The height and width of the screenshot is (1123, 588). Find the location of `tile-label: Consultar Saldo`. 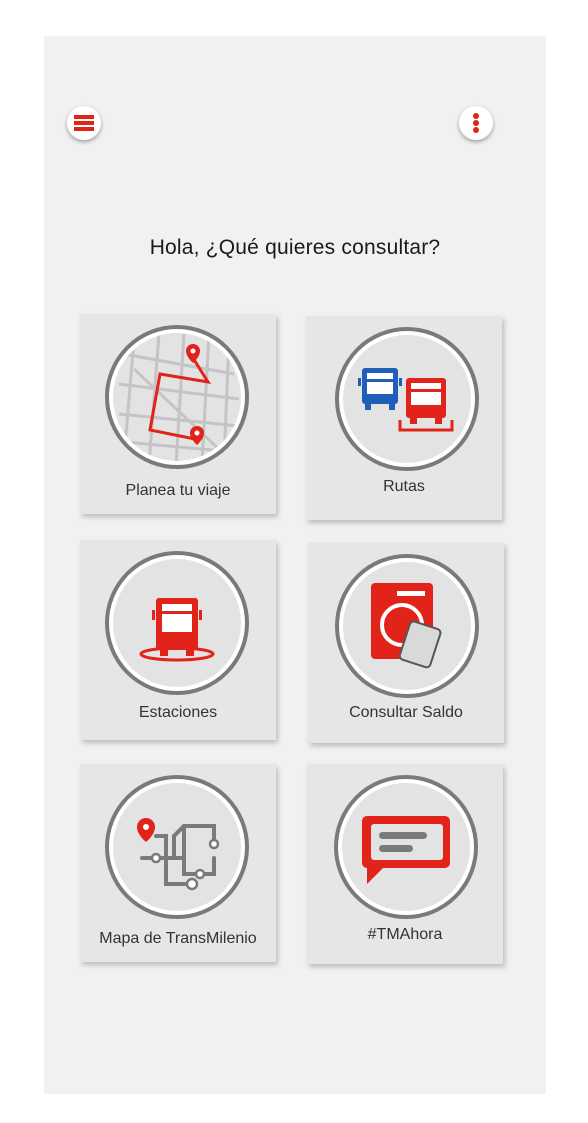

tile-label: Consultar Saldo is located at coordinates (406, 712).